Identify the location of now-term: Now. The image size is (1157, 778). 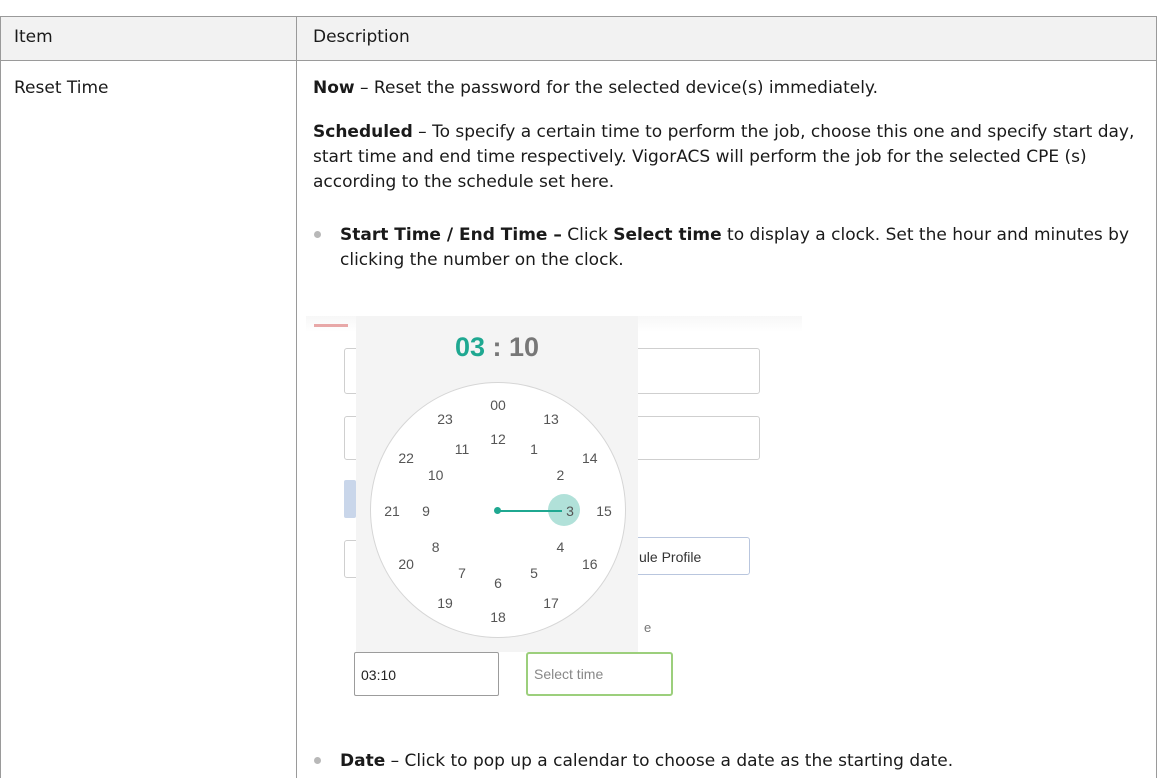
(334, 88).